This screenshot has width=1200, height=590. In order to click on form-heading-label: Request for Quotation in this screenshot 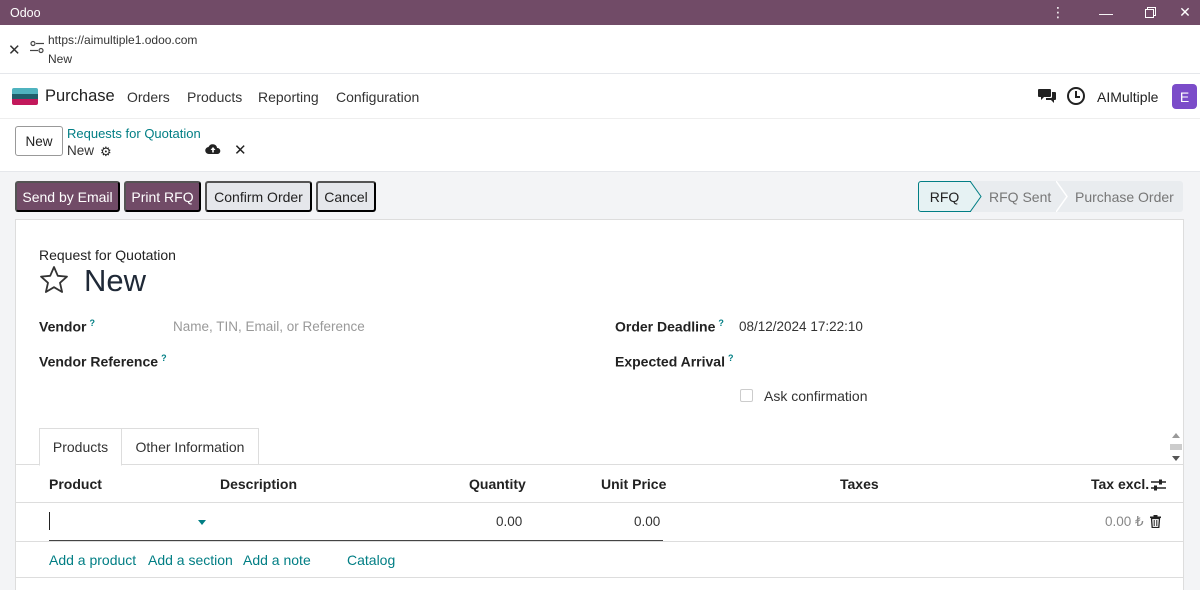, I will do `click(107, 255)`.